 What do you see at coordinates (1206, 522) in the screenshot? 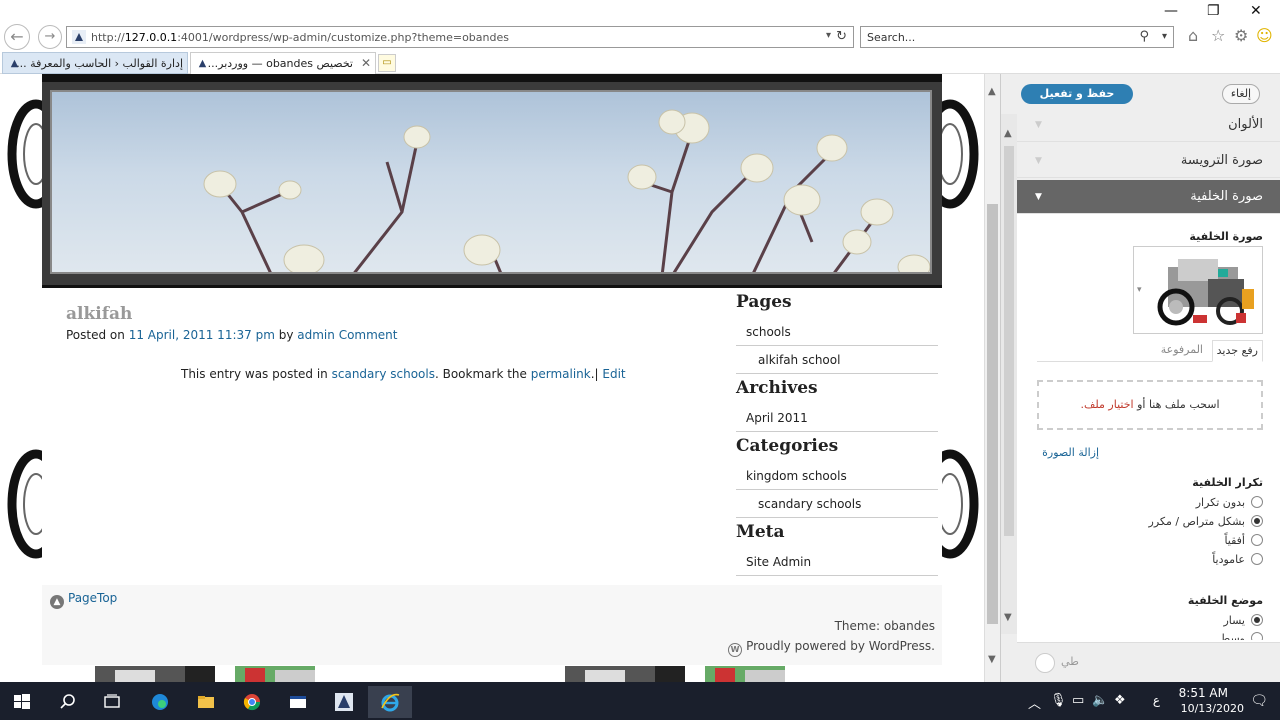
I see `repeat-option-tile: بشكل متراص / مكرر` at bounding box center [1206, 522].